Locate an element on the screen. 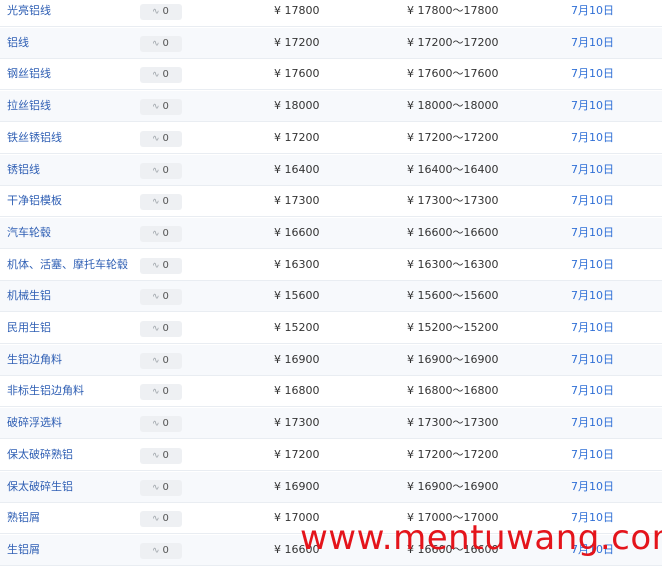 The image size is (662, 570). metal-name-link: 铁丝锈铝线 is located at coordinates (34, 138).